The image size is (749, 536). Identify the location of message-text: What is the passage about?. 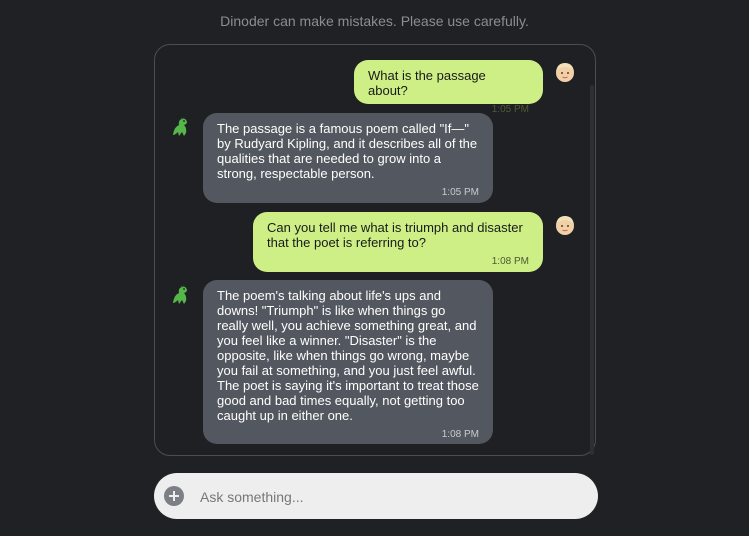
(427, 83).